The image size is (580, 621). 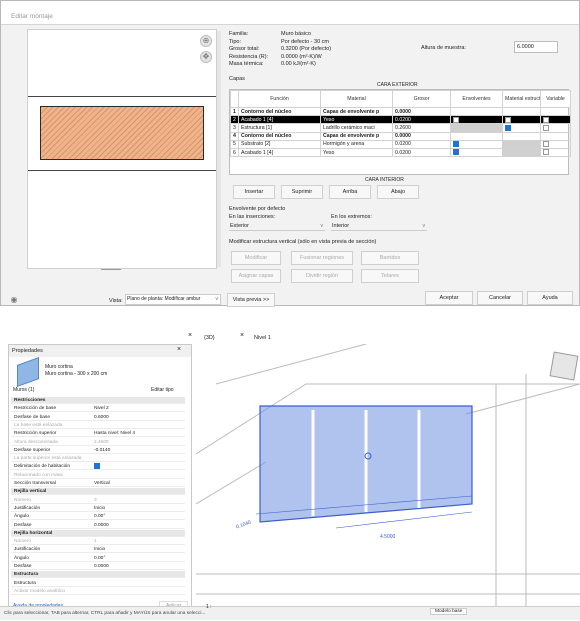 I want to click on property-row: Restricción de base Nivel 2, so click(x=98, y=409).